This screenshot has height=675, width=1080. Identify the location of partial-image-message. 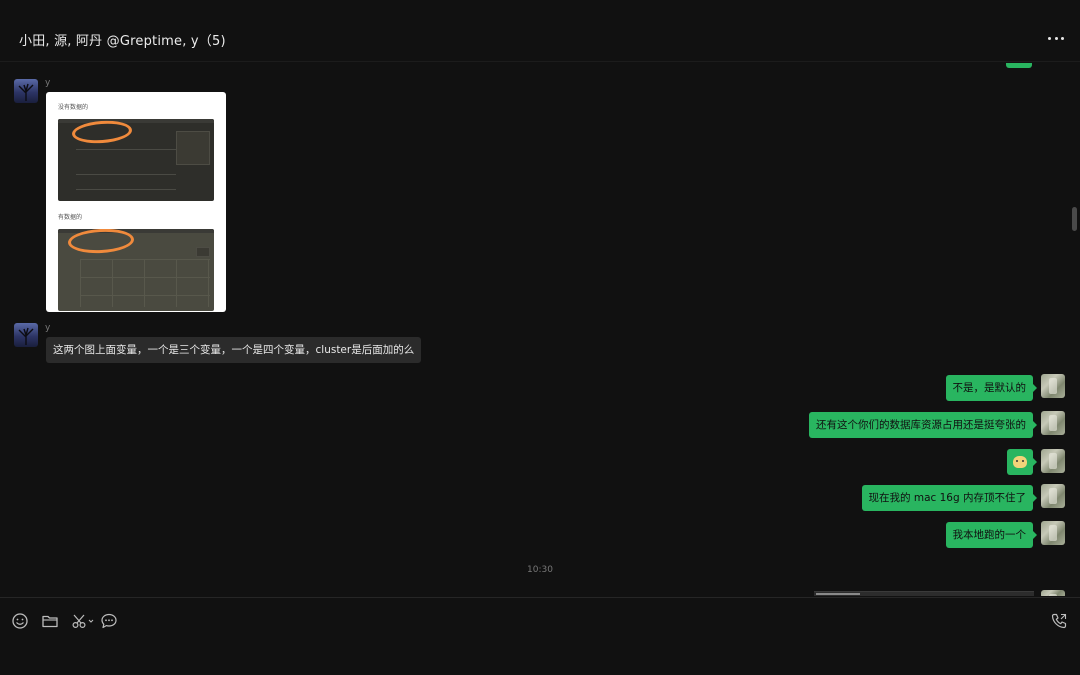
(924, 593).